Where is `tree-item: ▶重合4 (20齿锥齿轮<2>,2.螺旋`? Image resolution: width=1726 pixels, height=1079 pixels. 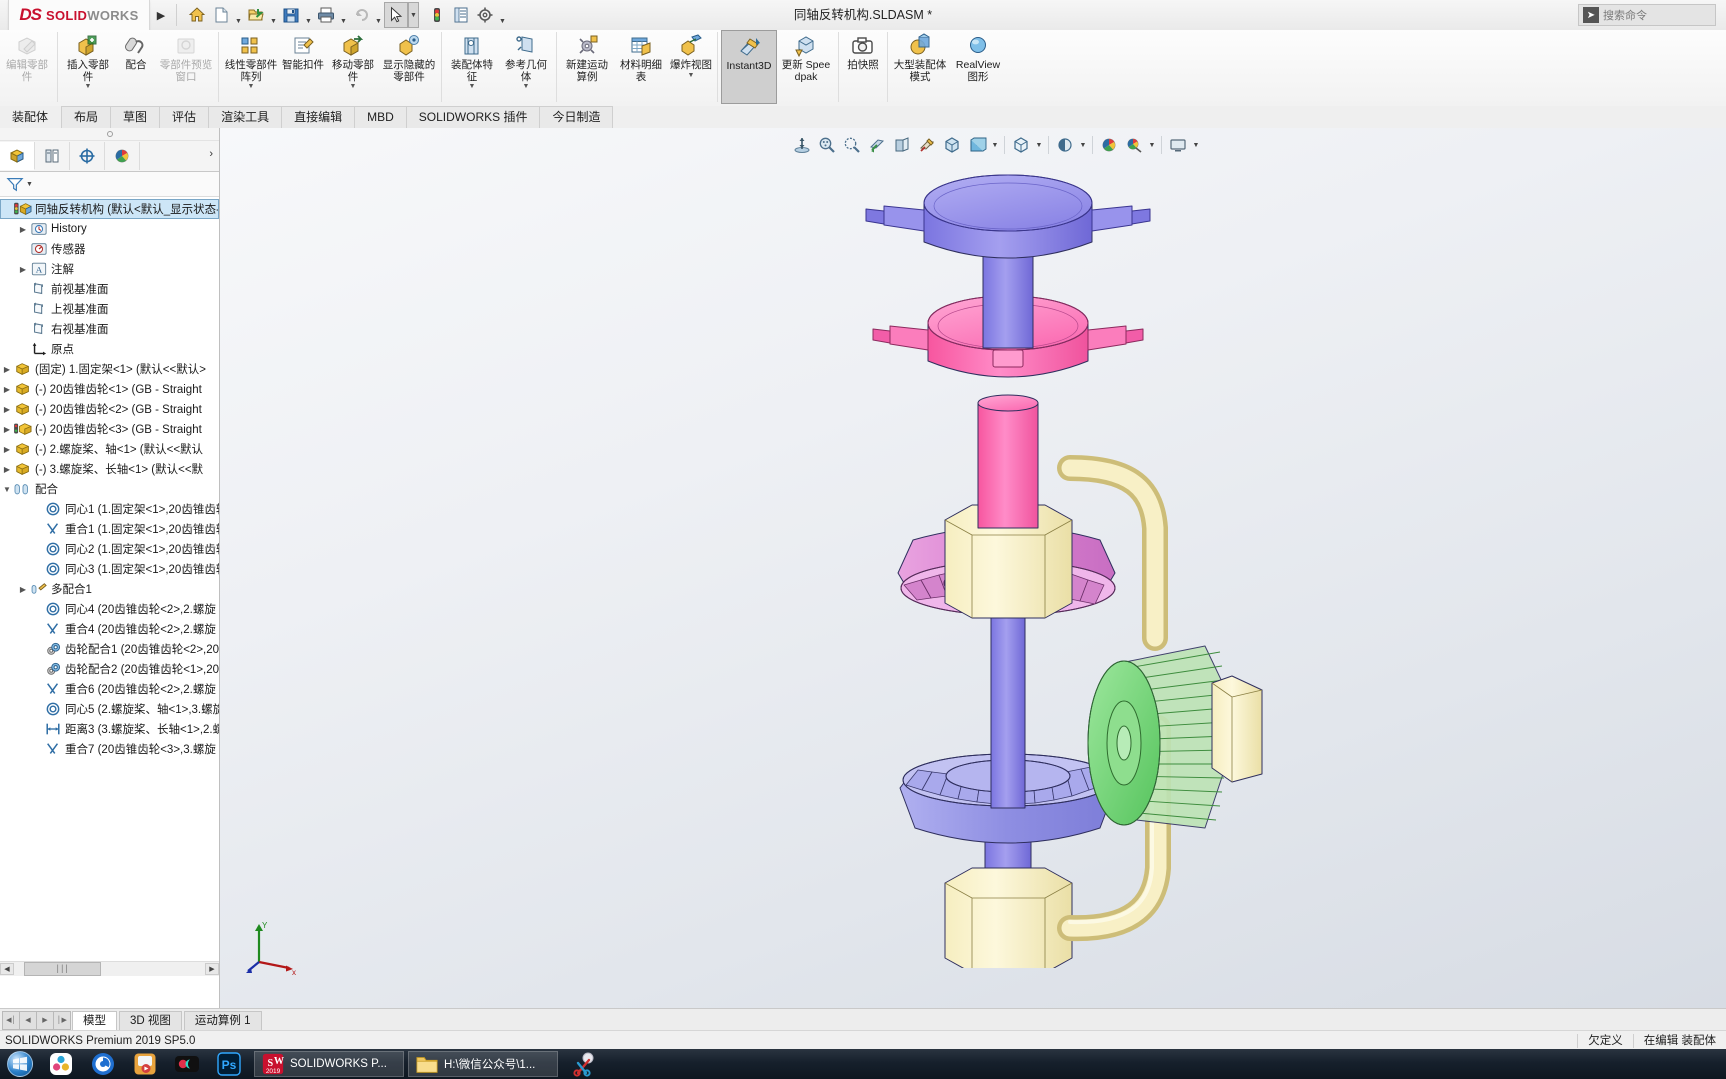 tree-item: ▶重合4 (20齿锥齿轮<2>,2.螺旋 is located at coordinates (109, 629).